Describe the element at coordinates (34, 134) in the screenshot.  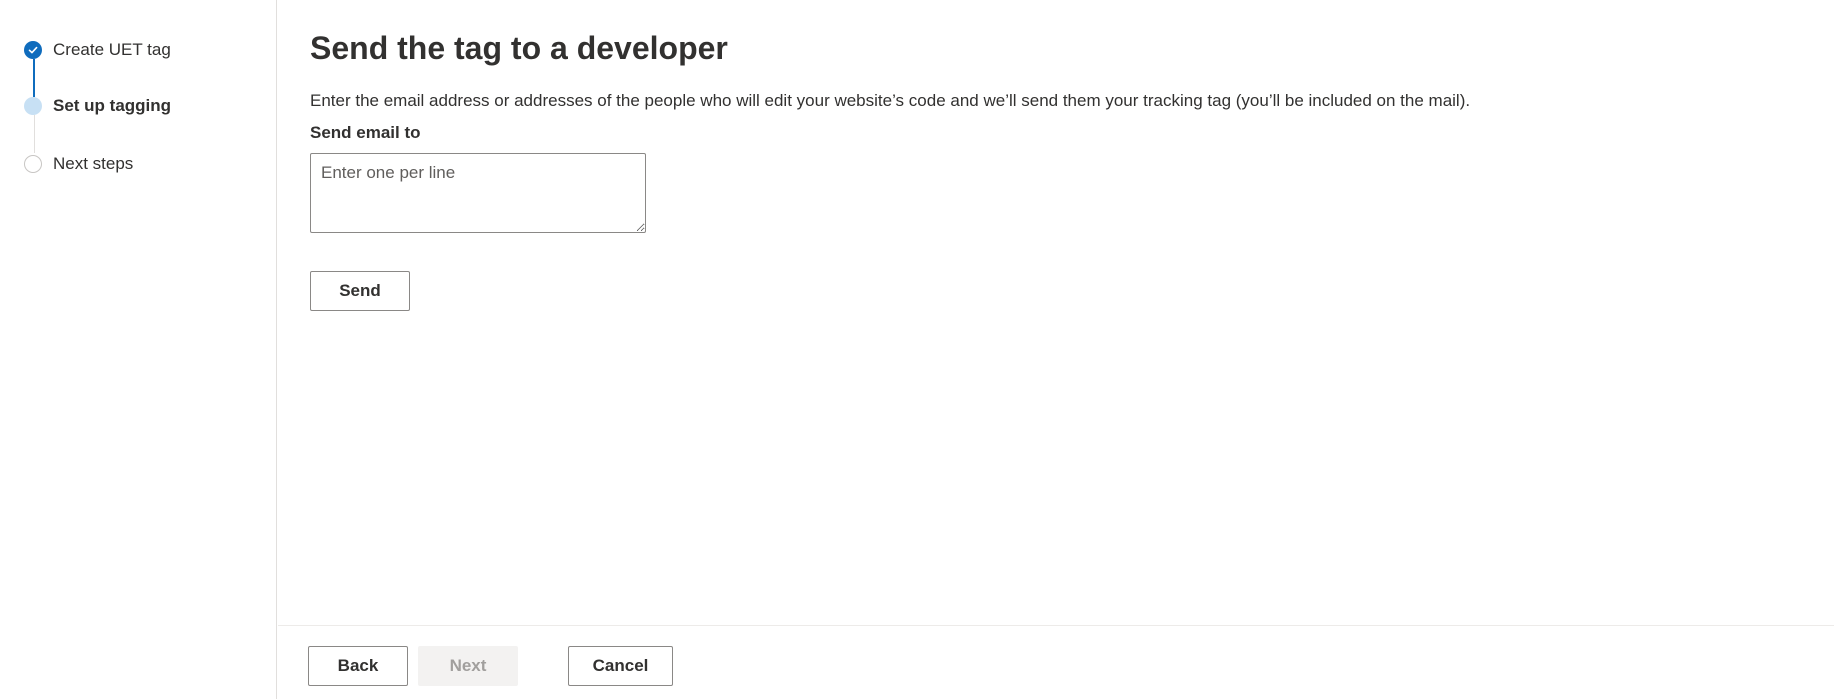
I see `step-connector-upcoming` at that location.